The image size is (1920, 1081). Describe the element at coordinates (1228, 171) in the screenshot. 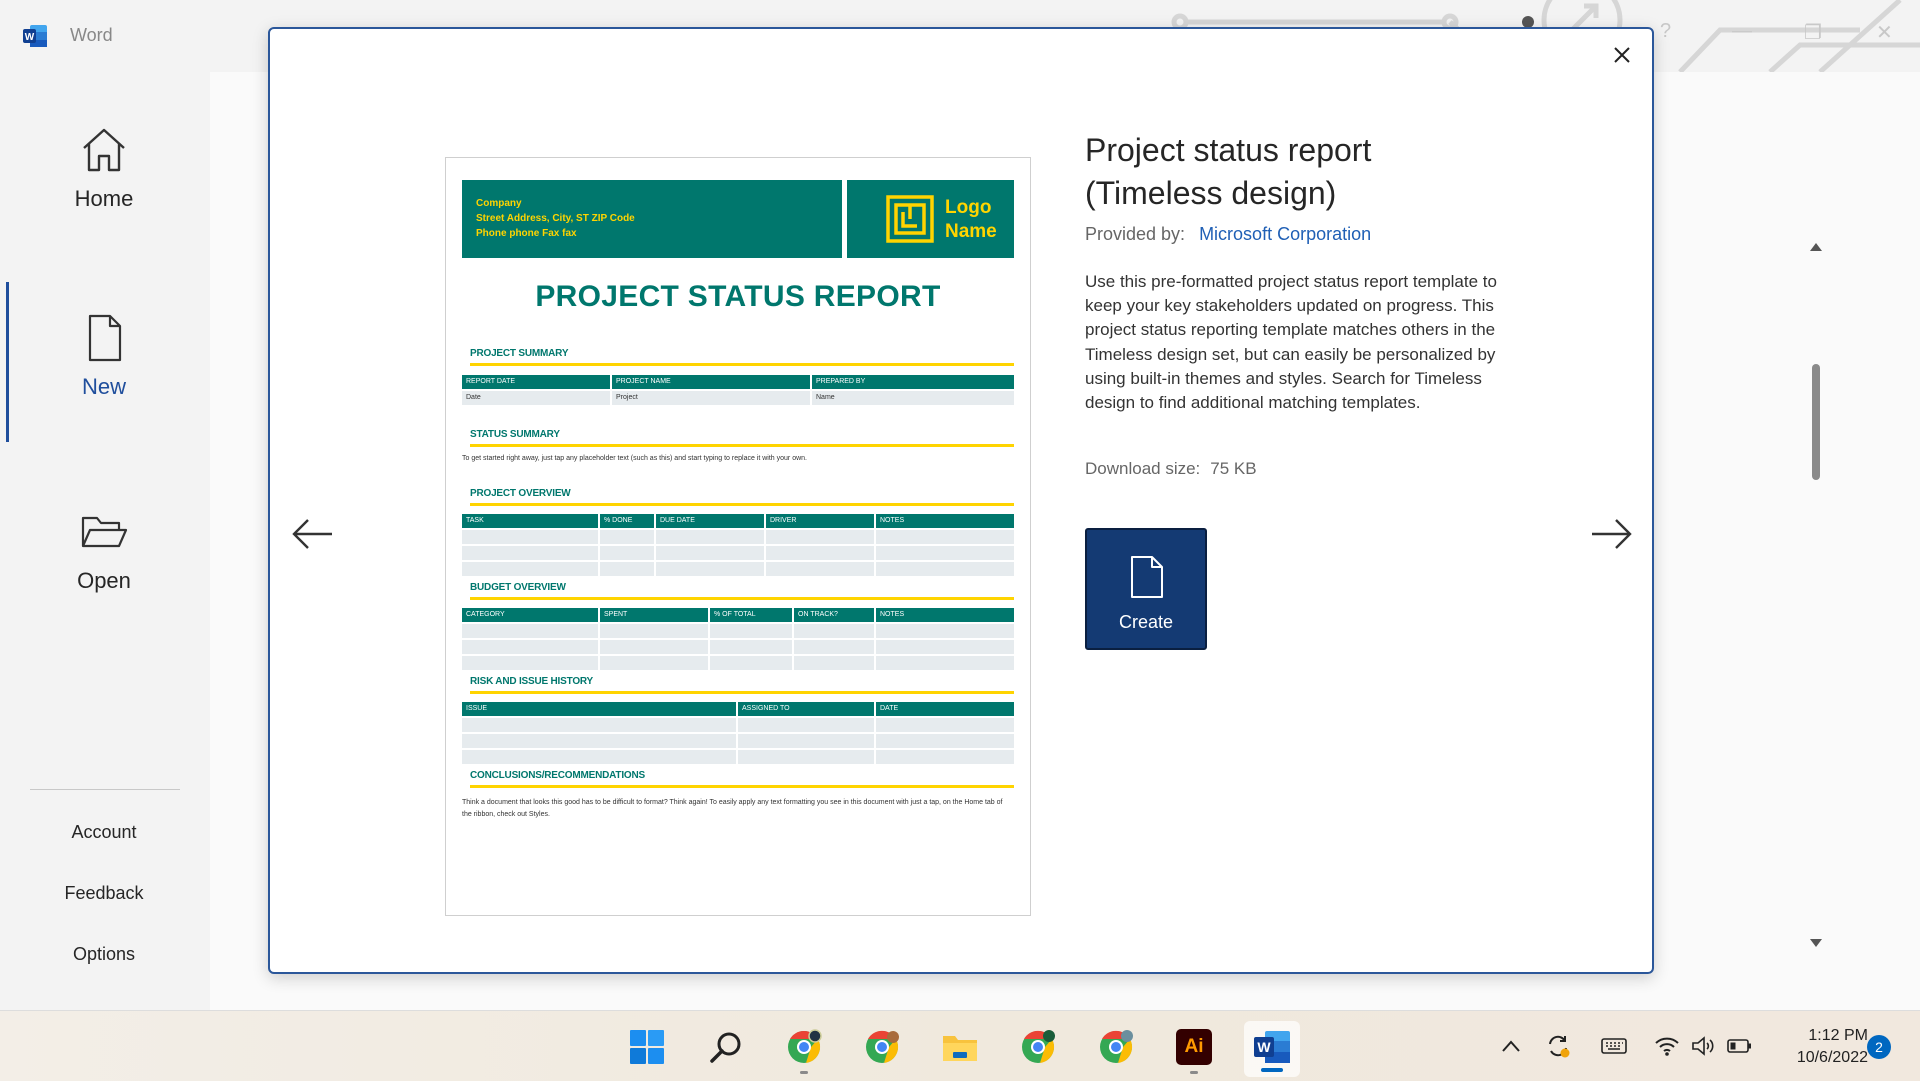

I see `template-title: Project status report (Timeless design)` at that location.